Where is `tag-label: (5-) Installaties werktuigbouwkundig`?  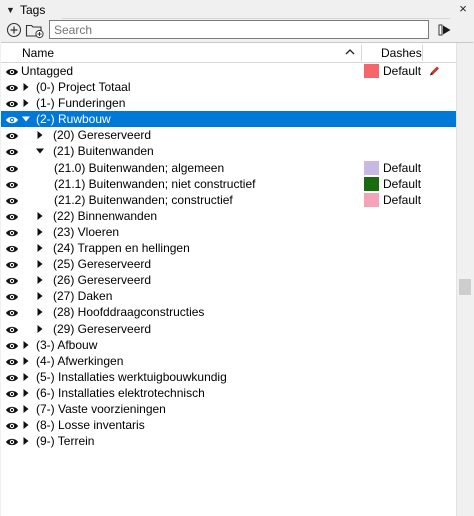
tag-label: (5-) Installaties werktuigbouwkundig is located at coordinates (131, 377).